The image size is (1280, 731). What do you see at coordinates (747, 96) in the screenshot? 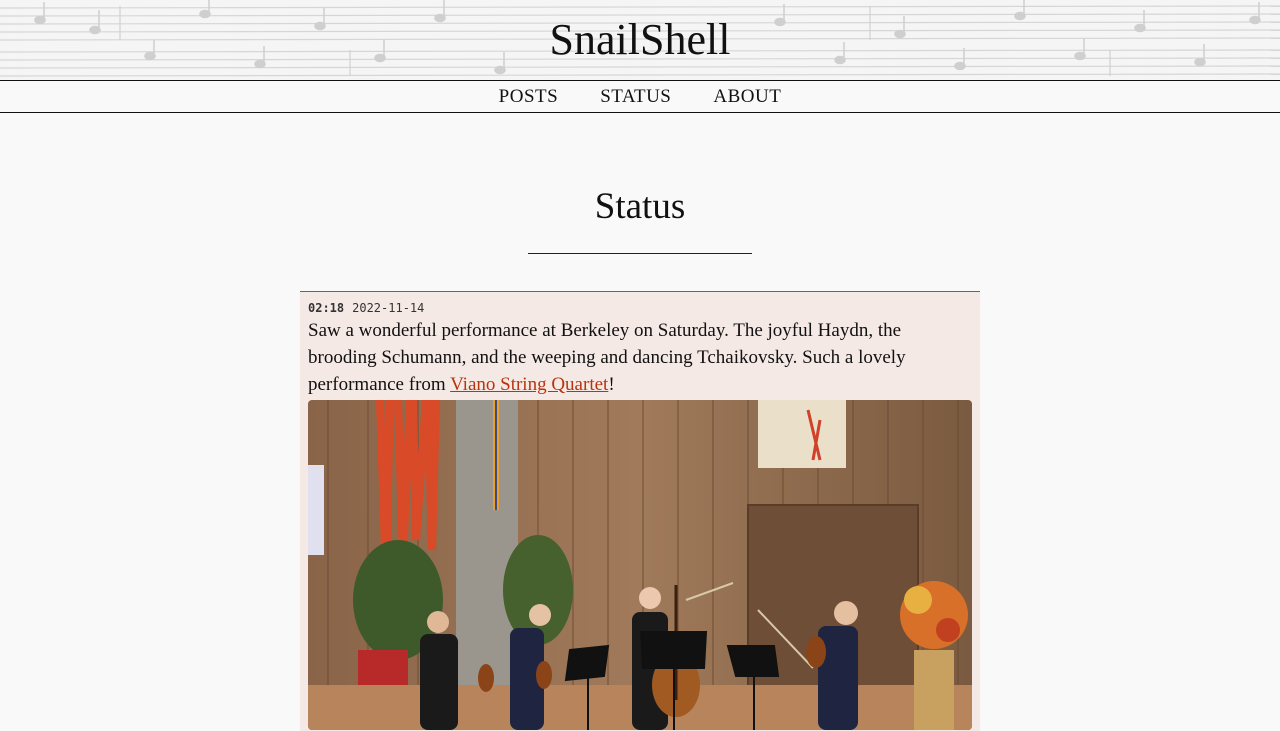
I see `nav-about-link: ABOUT` at bounding box center [747, 96].